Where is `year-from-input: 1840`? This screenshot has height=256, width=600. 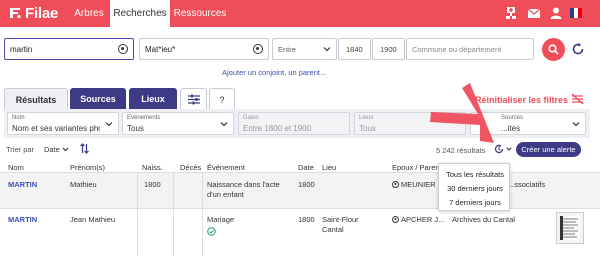
year-from-input: 1840 is located at coordinates (354, 49).